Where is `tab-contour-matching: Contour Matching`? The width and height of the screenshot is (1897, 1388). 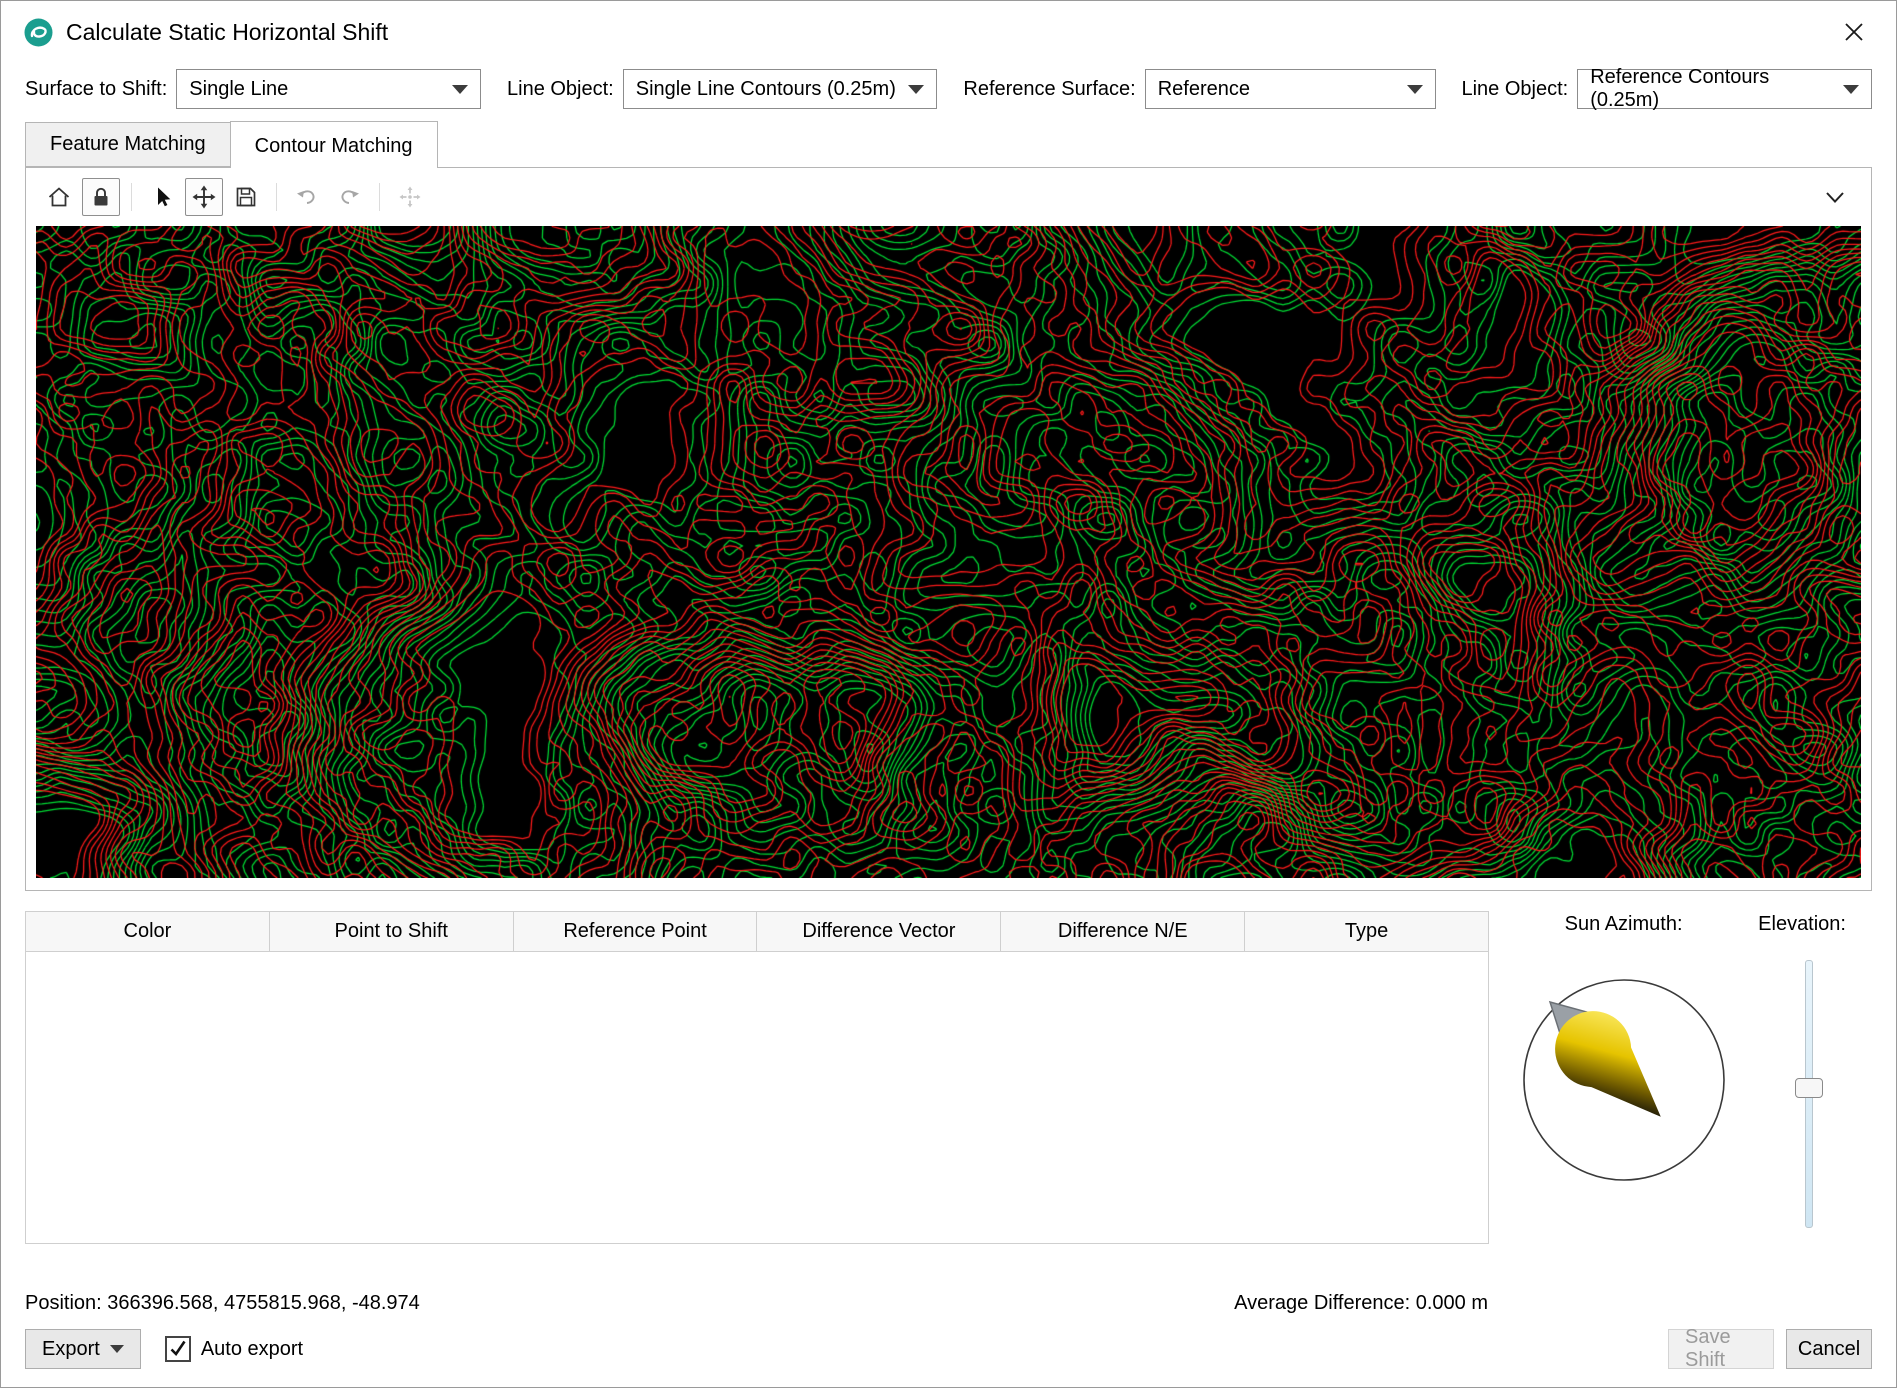
tab-contour-matching: Contour Matching is located at coordinates (333, 144).